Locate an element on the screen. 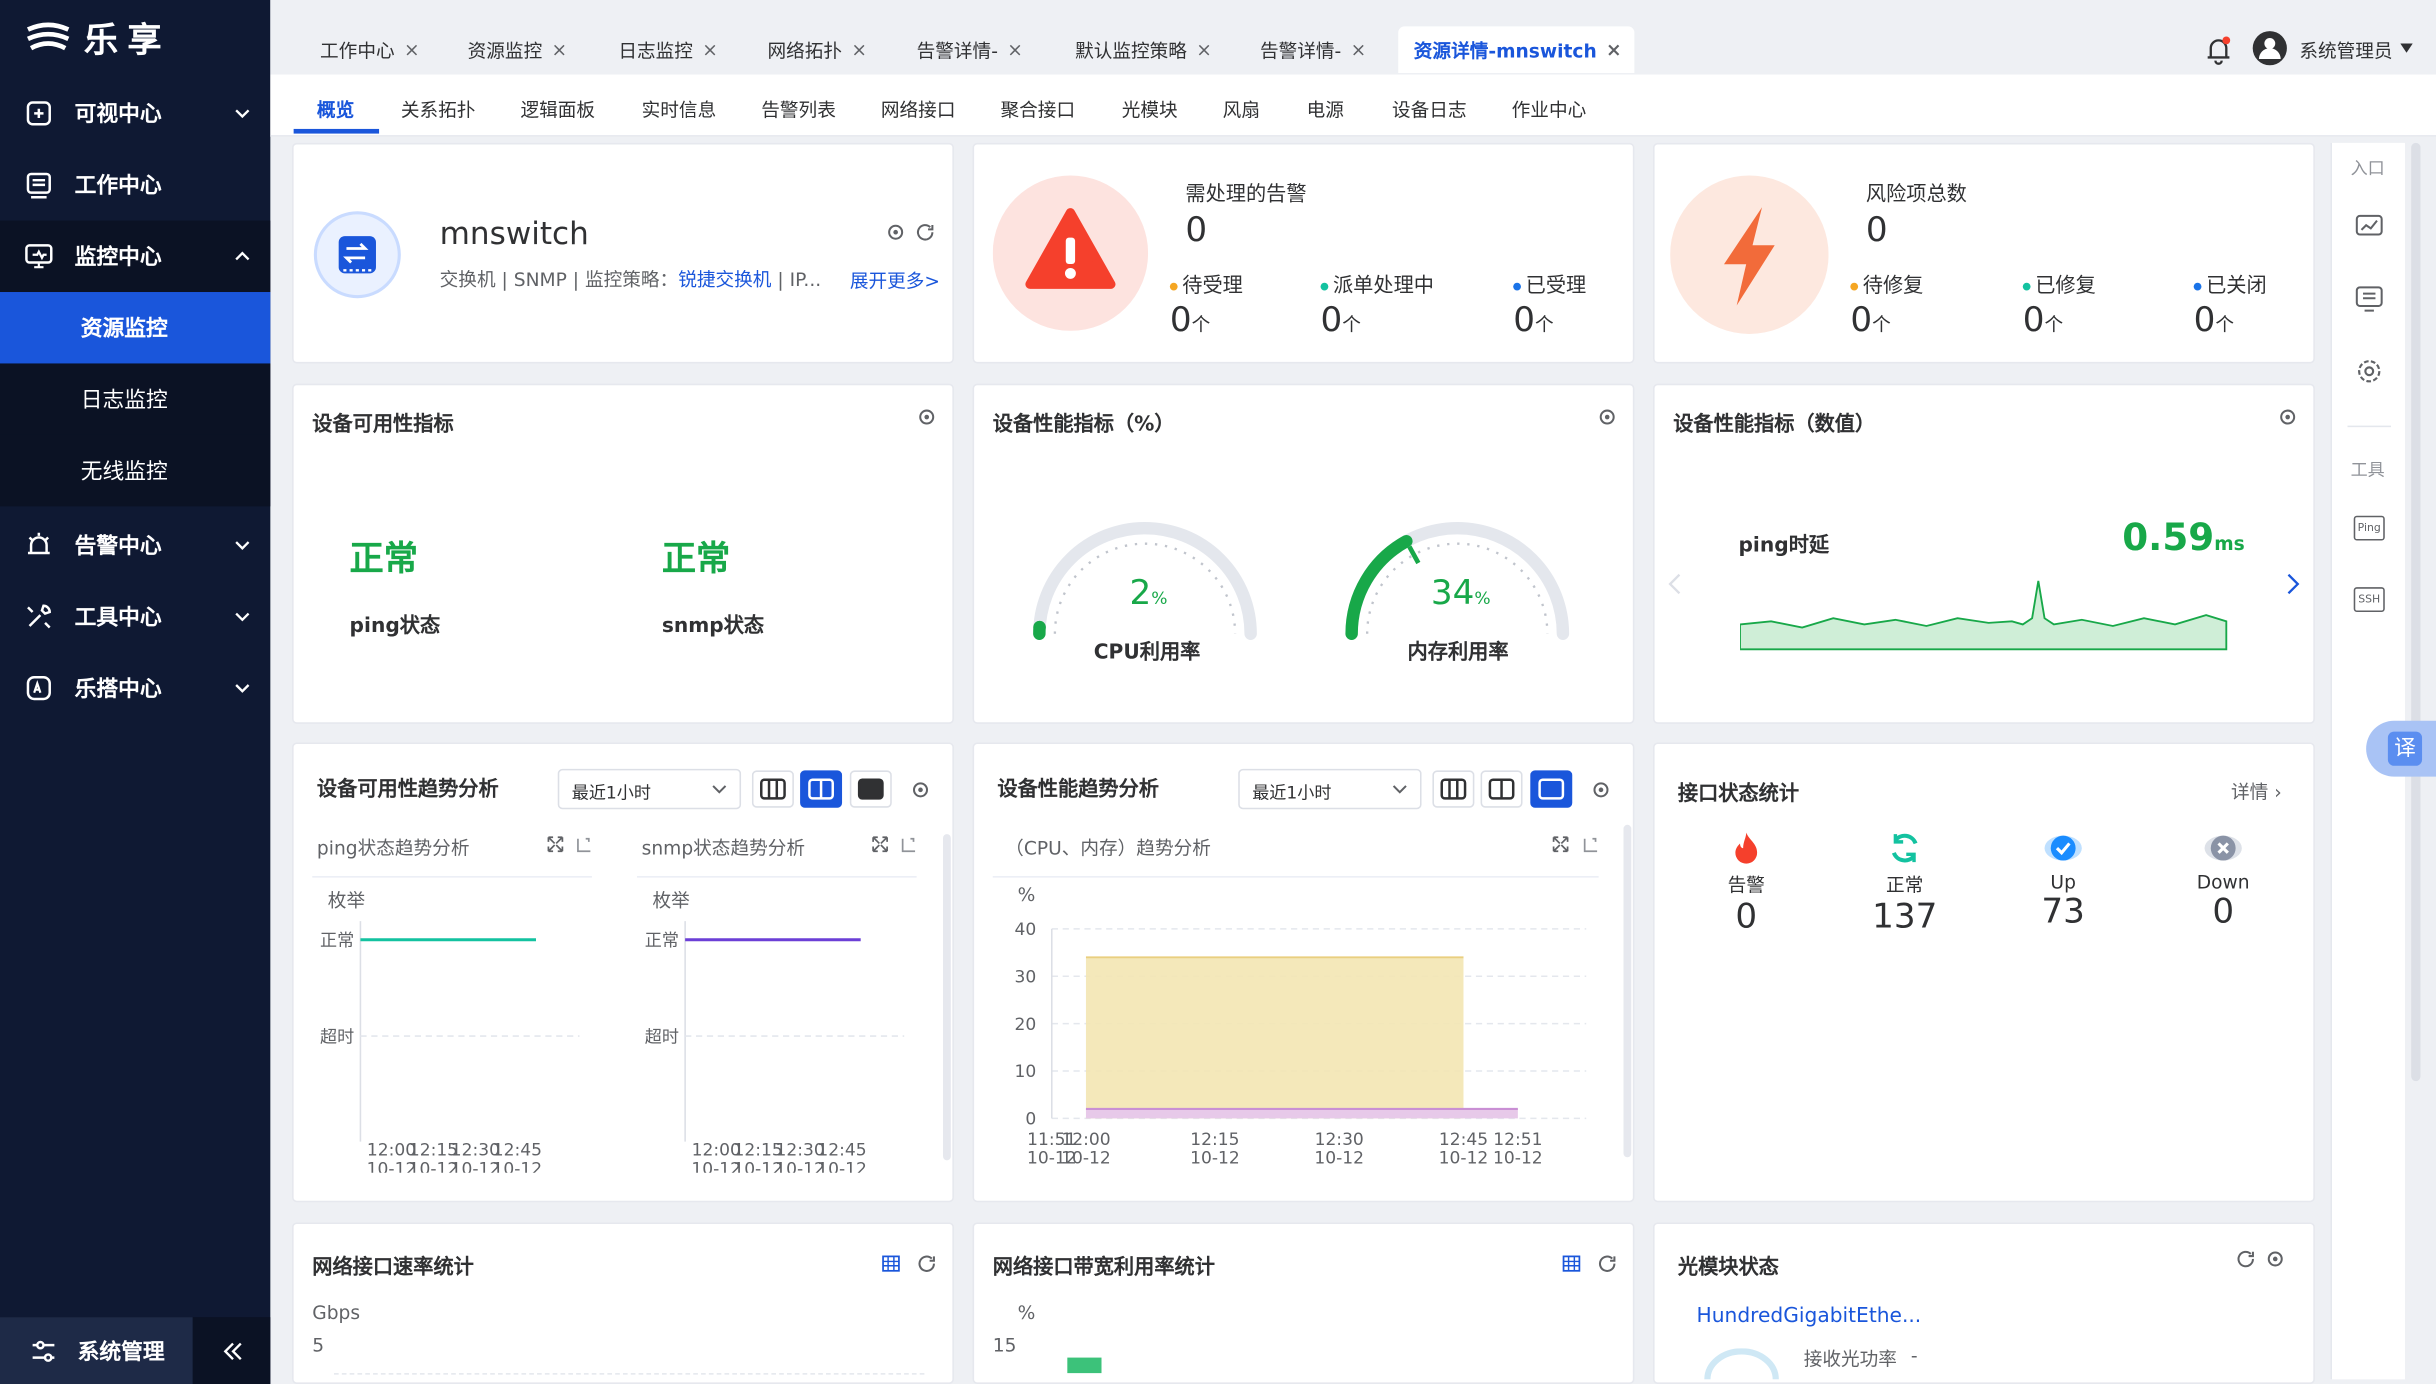 This screenshot has height=1384, width=2436. notification-bell-icon is located at coordinates (2218, 49).